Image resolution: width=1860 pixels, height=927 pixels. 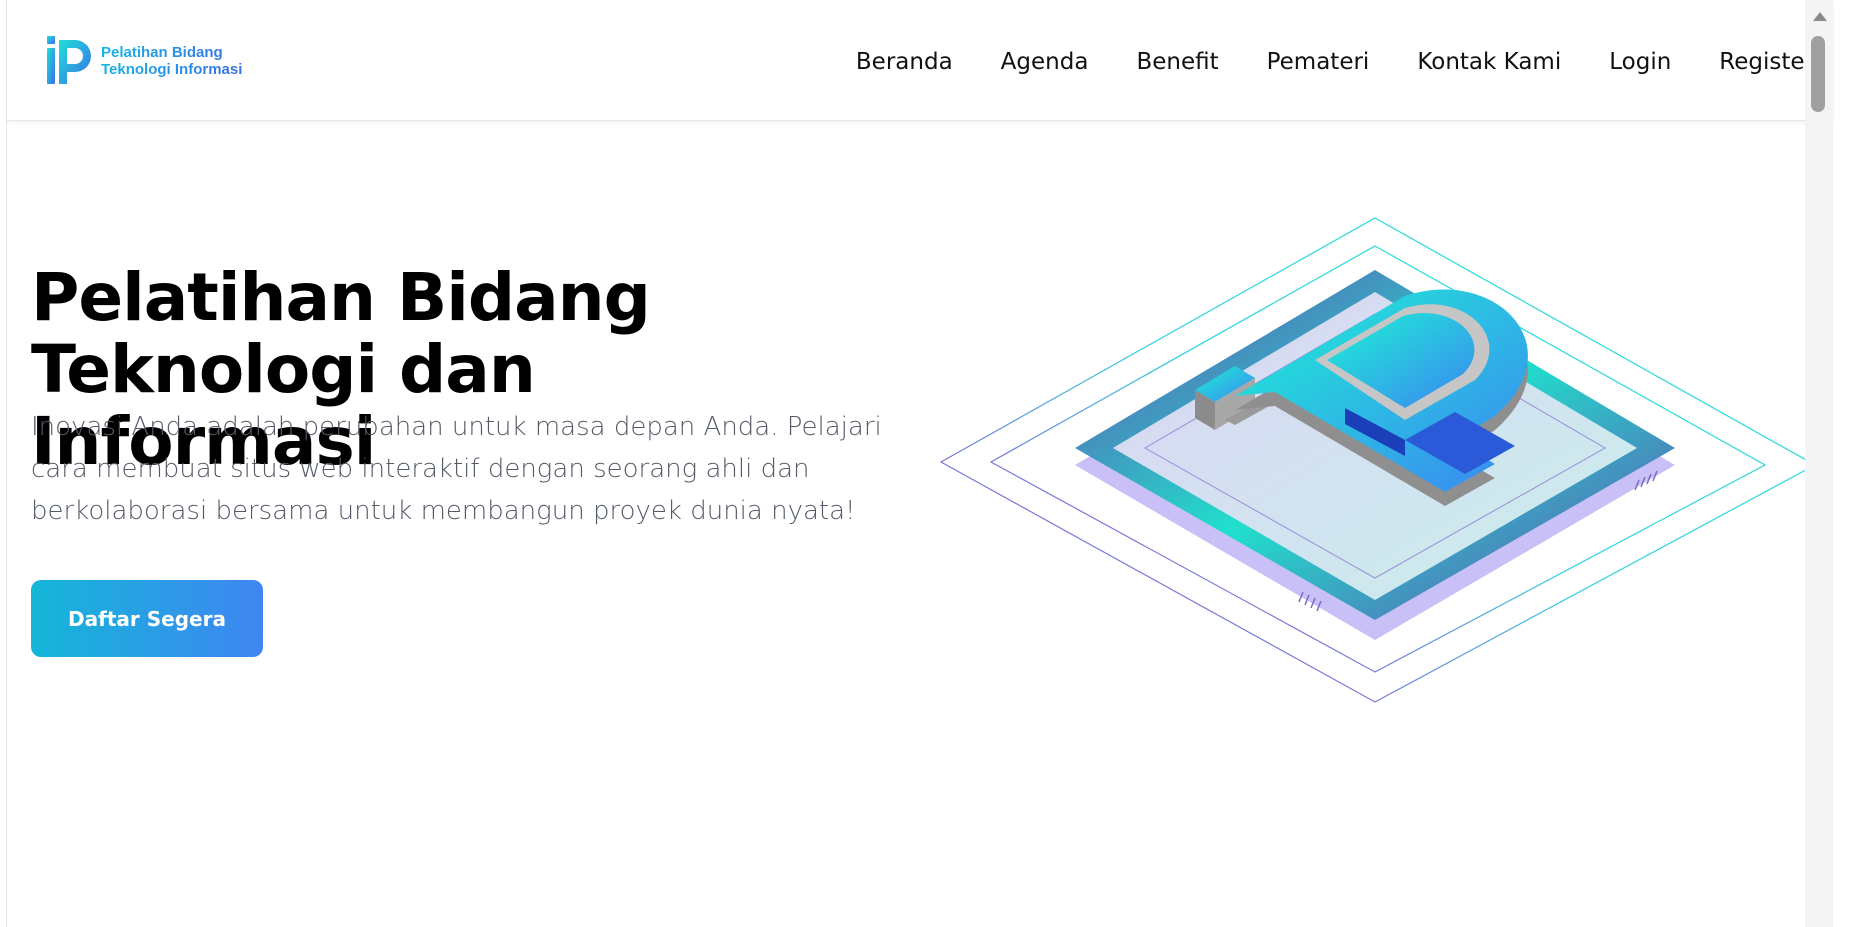 What do you see at coordinates (162, 52) in the screenshot?
I see `brand-line1: Pelatihan Bidang` at bounding box center [162, 52].